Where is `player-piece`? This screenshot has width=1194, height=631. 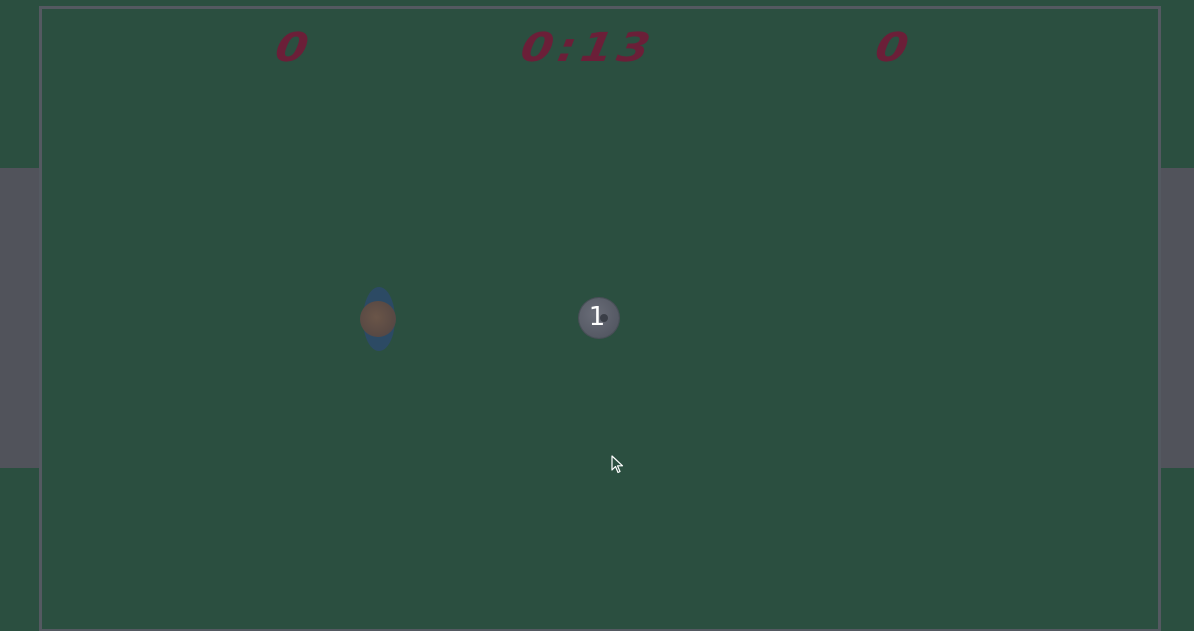 player-piece is located at coordinates (379, 319).